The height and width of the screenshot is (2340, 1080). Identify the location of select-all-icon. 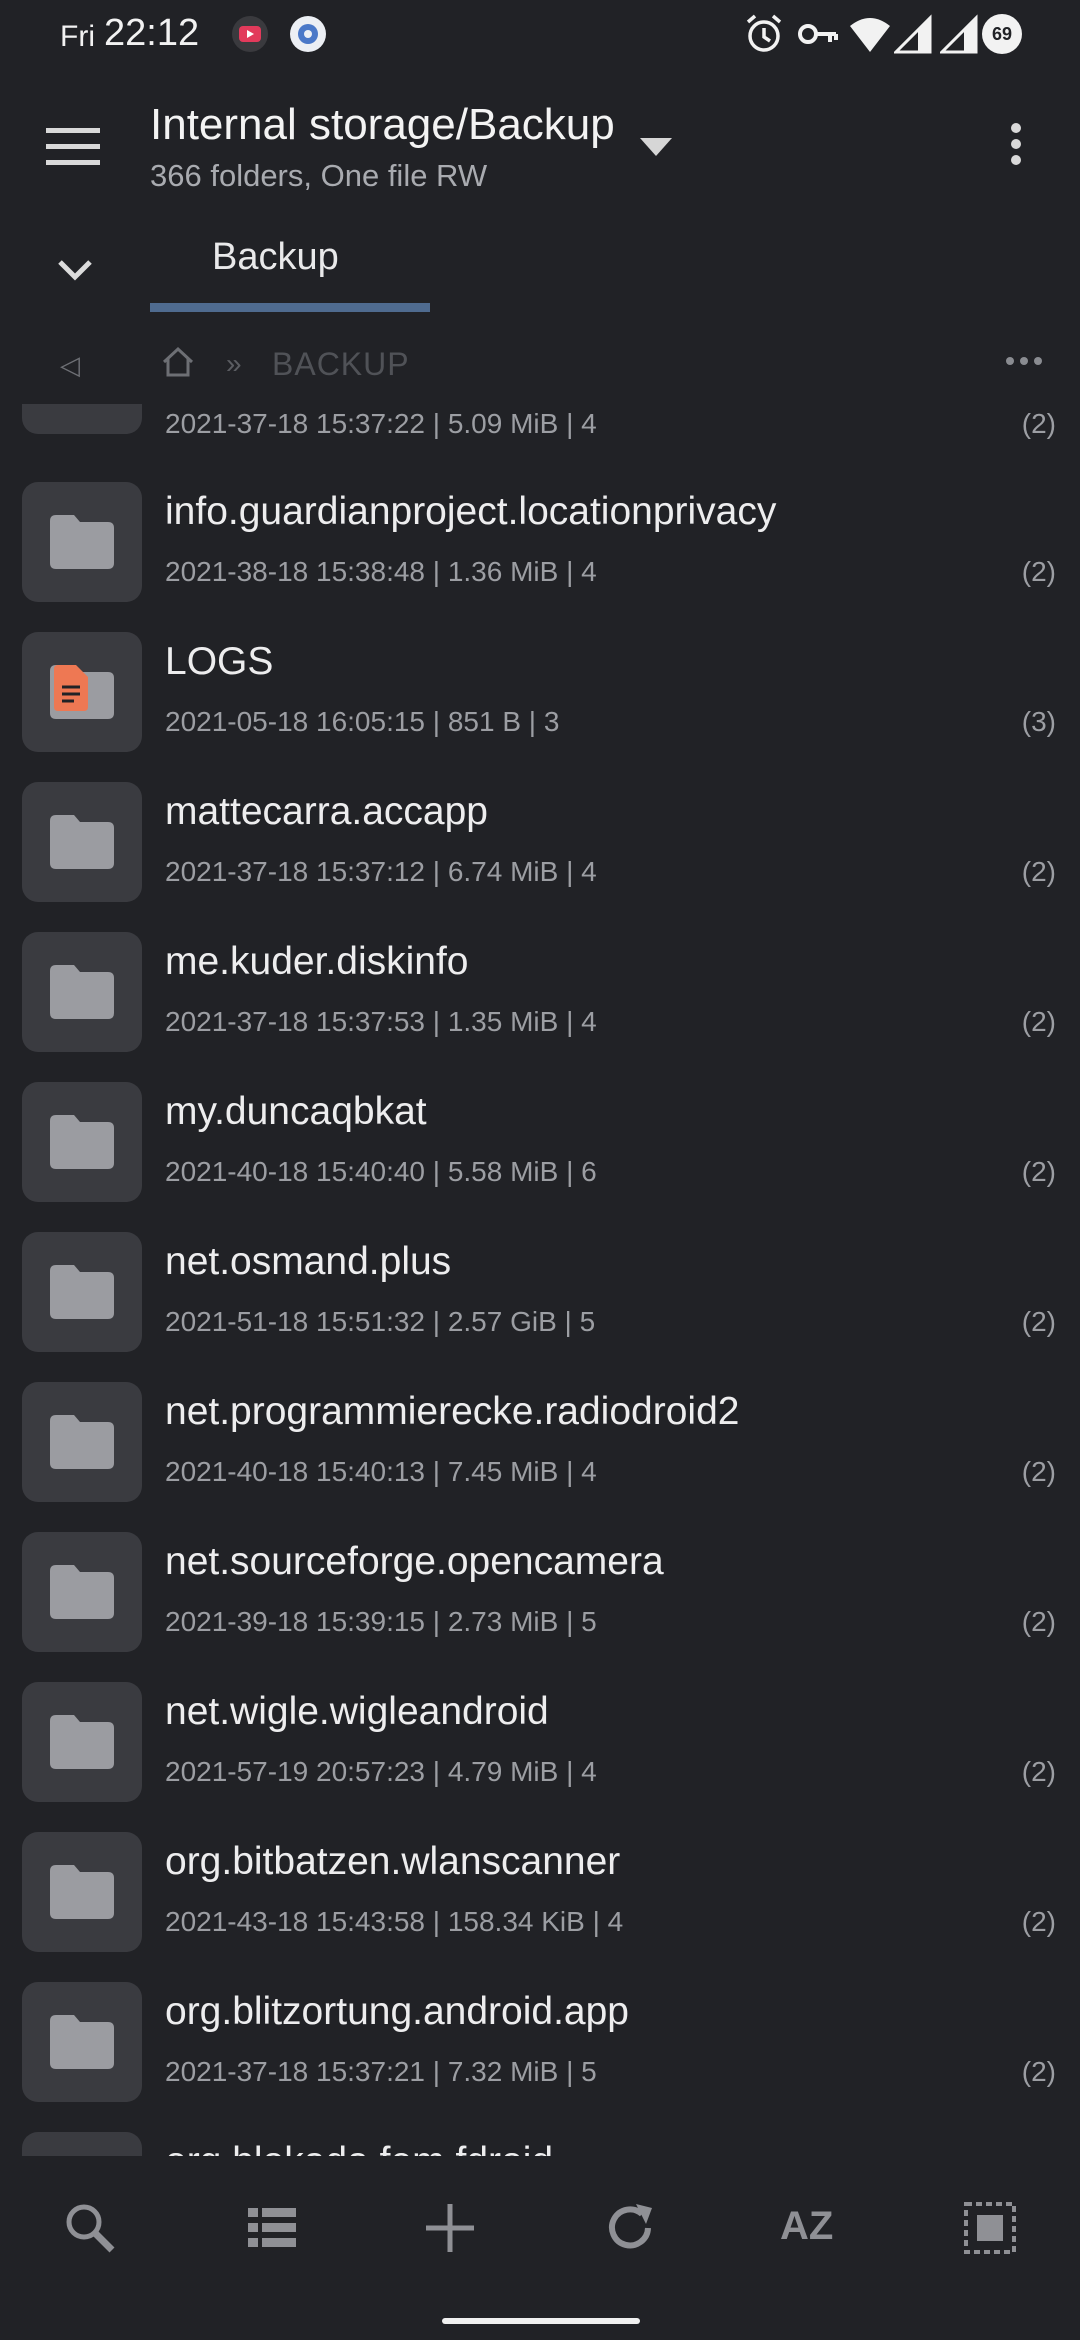
(990, 2228).